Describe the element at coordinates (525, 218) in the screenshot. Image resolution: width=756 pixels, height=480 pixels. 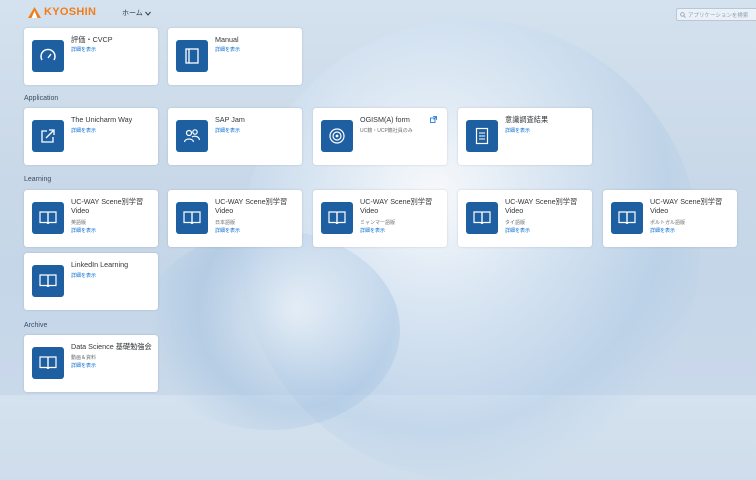
I see `tile-uc-way-video-thai: UC-WAY Scene別学習Video タイ語版 詳細を表示` at that location.